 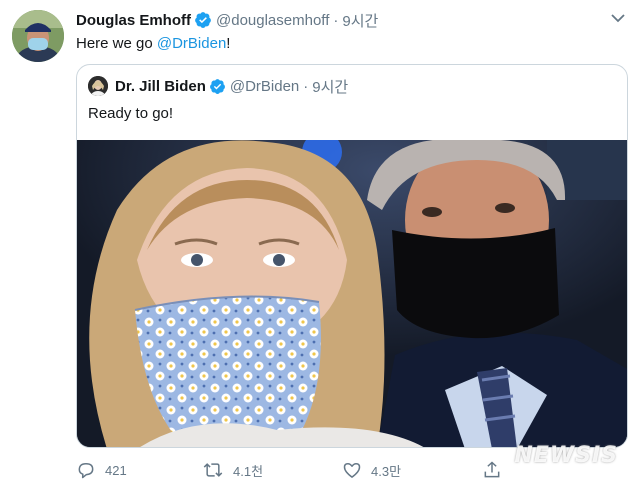 What do you see at coordinates (160, 86) in the screenshot?
I see `quoted-author-name: Dr. Jill Biden` at bounding box center [160, 86].